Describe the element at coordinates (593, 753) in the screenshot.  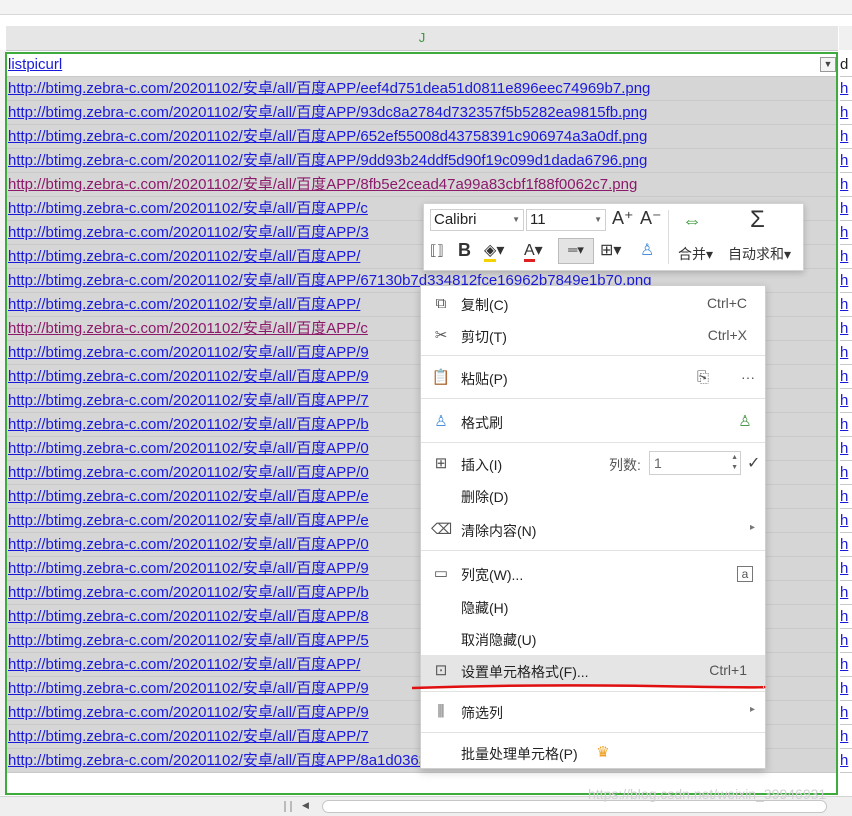
I see `menu-item-batch-process: 批量处理单元格(P) ♛` at that location.